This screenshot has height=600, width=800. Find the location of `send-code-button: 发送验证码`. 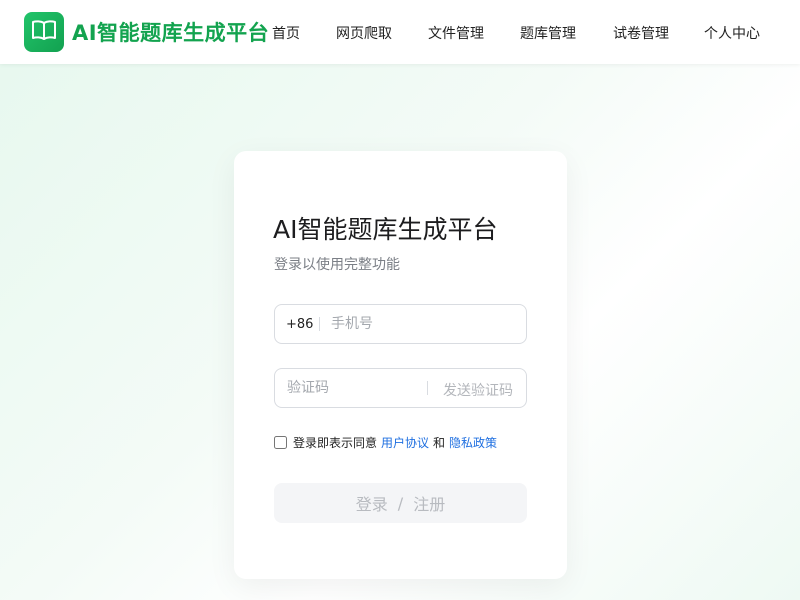

send-code-button: 发送验证码 is located at coordinates (478, 390).